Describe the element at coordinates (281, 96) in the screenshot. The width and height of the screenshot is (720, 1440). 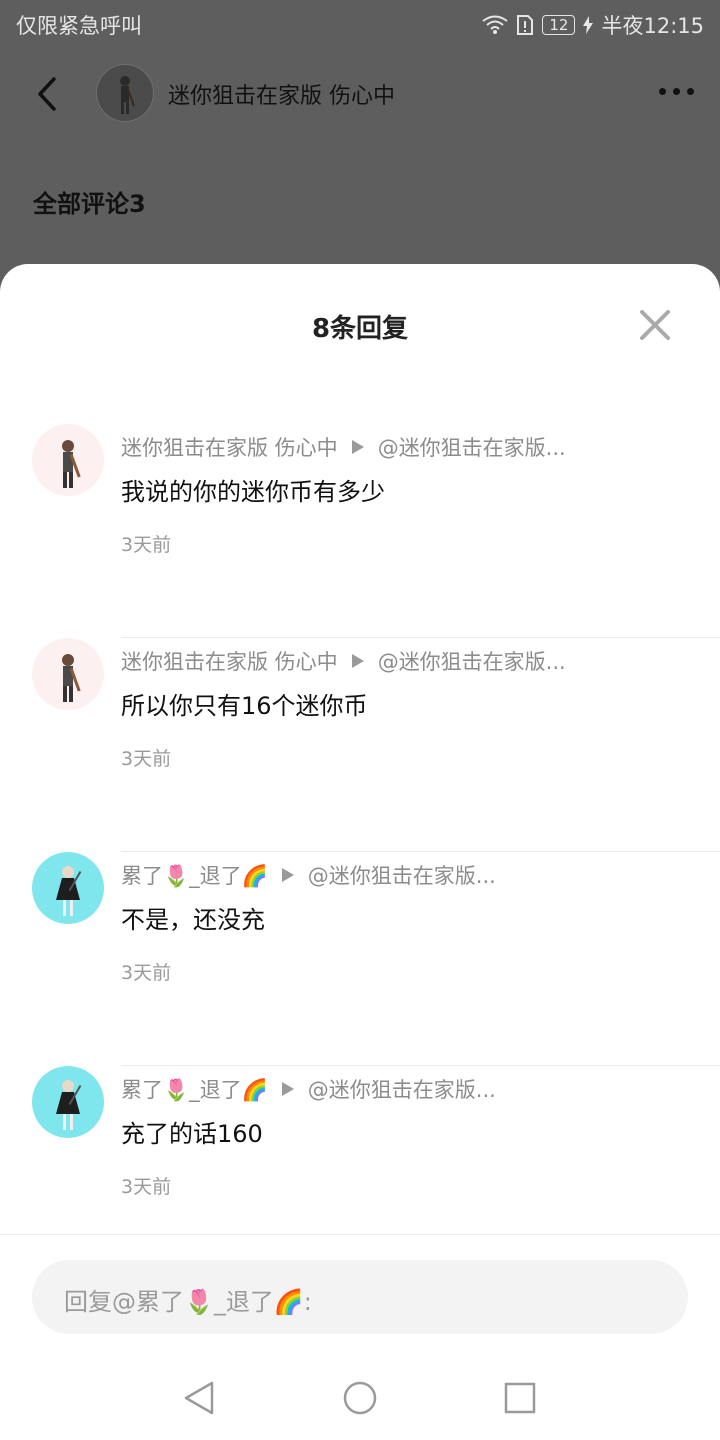
I see `header-title: 迷你狙击在家版 伤心中` at that location.